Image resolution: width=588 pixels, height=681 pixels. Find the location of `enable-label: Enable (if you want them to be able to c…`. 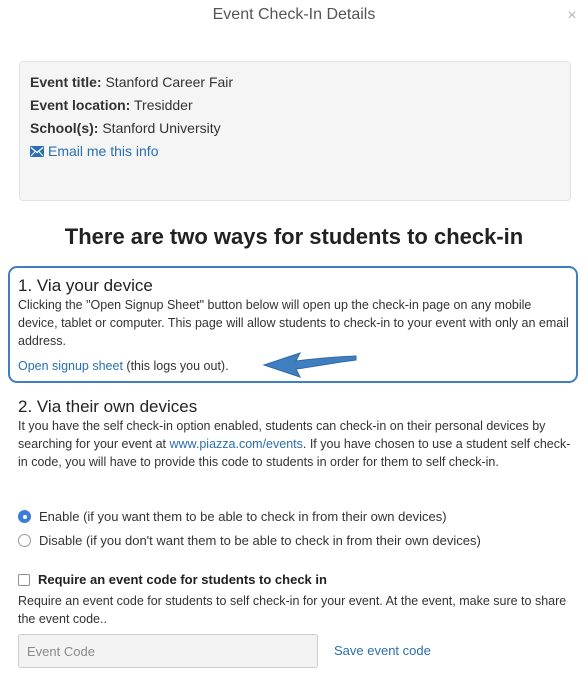

enable-label: Enable (if you want them to be able to c… is located at coordinates (243, 516).